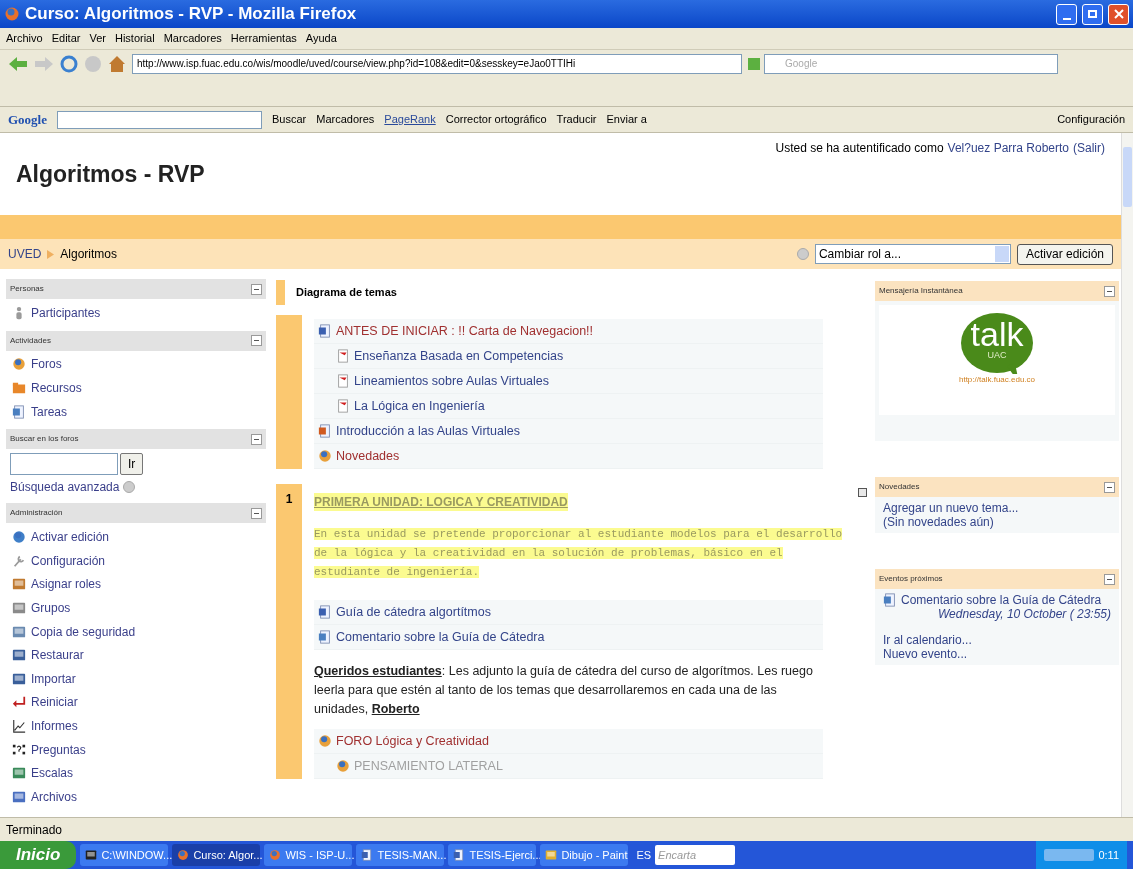  Describe the element at coordinates (1091, 119) in the screenshot. I see `settings-button: Configuración` at that location.